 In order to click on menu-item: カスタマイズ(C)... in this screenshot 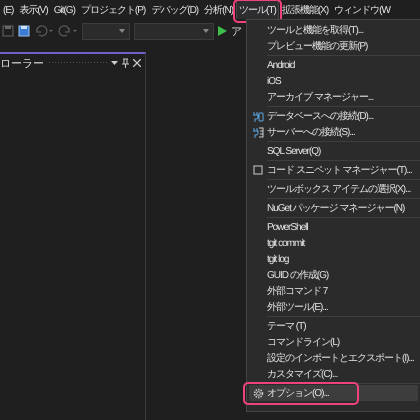, I will do `click(333, 374)`.